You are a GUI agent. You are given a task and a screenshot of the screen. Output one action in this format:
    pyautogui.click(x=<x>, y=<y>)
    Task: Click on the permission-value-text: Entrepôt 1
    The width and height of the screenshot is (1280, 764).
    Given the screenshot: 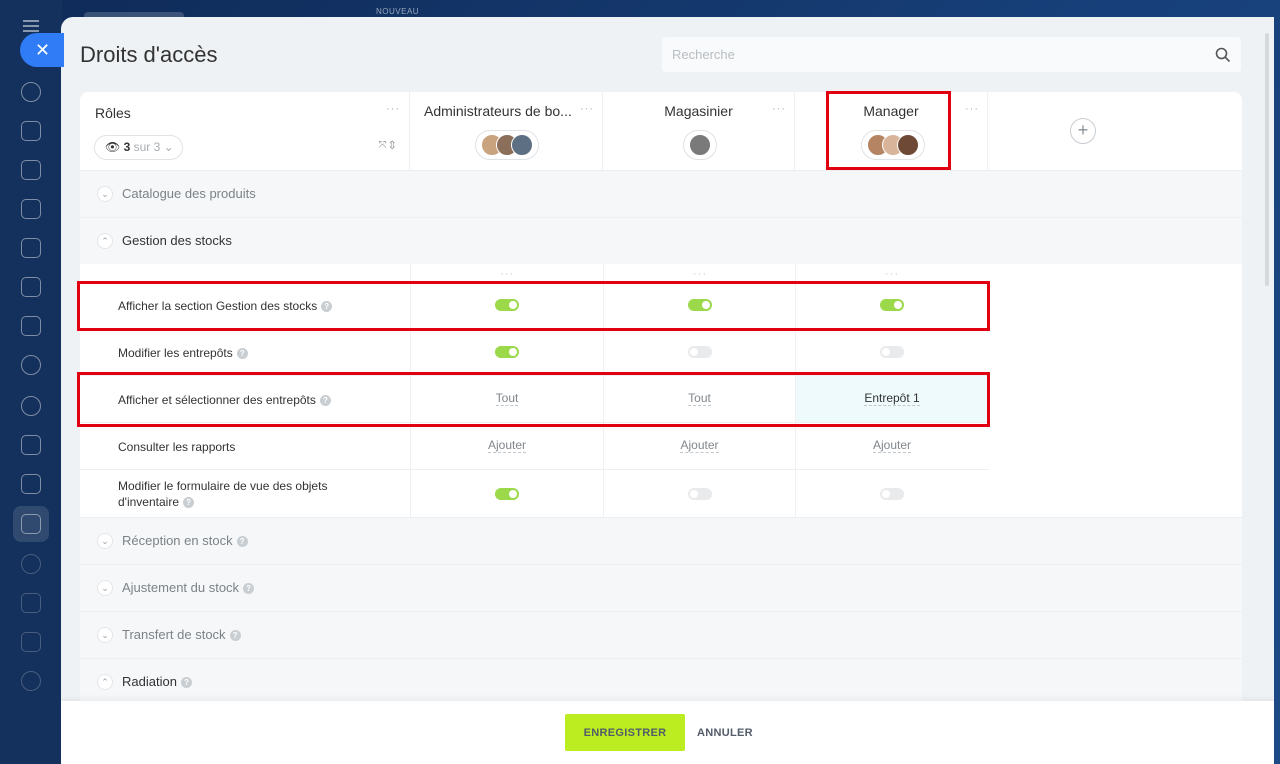 What is the action you would take?
    pyautogui.click(x=892, y=398)
    